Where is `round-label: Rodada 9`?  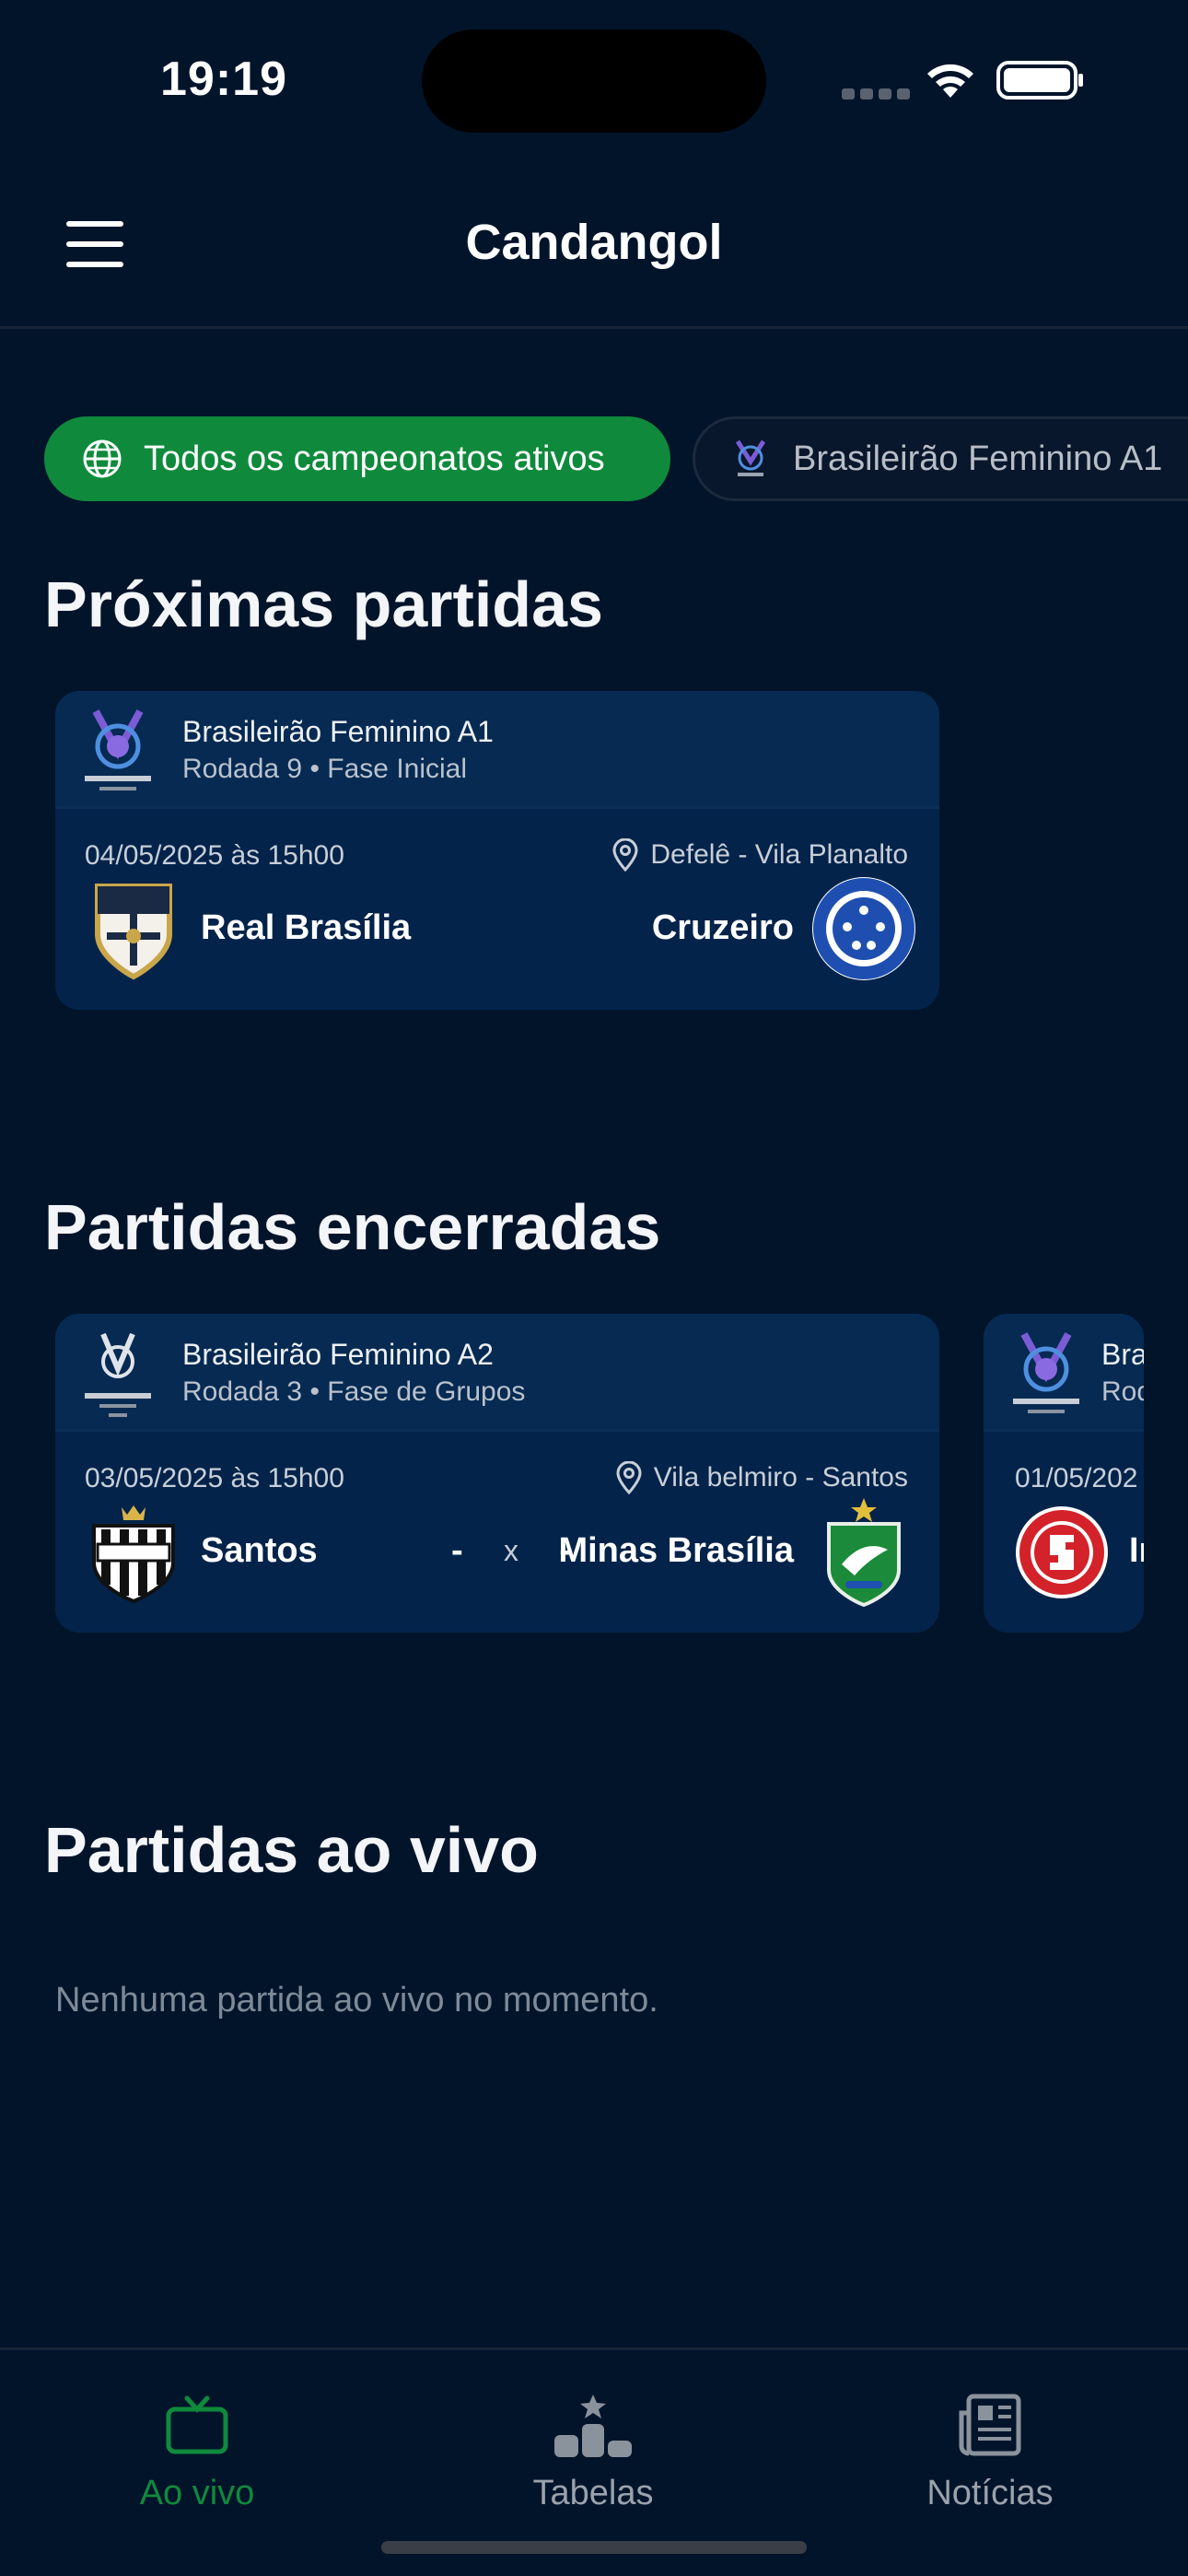 round-label: Rodada 9 is located at coordinates (242, 769).